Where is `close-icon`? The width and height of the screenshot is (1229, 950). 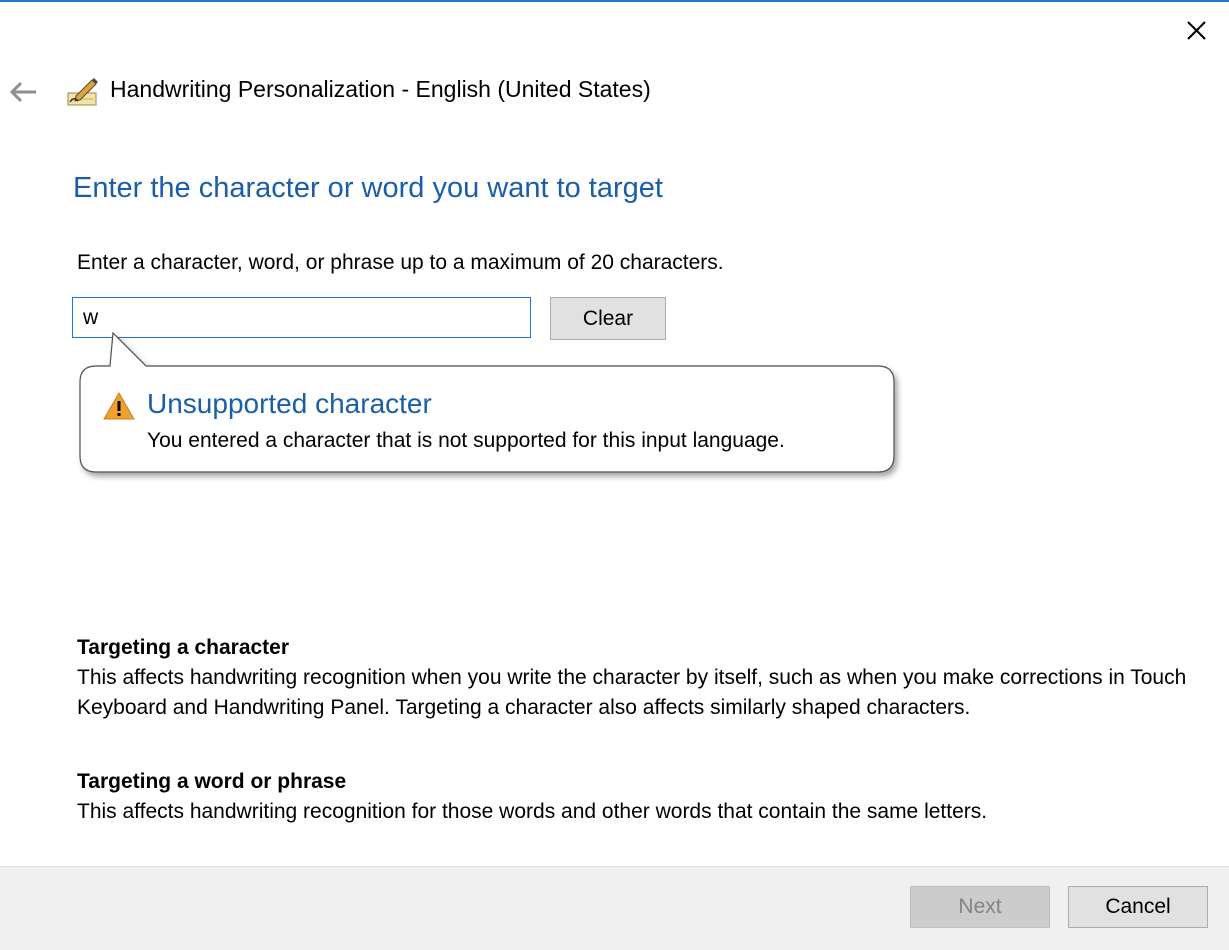 close-icon is located at coordinates (1196, 30).